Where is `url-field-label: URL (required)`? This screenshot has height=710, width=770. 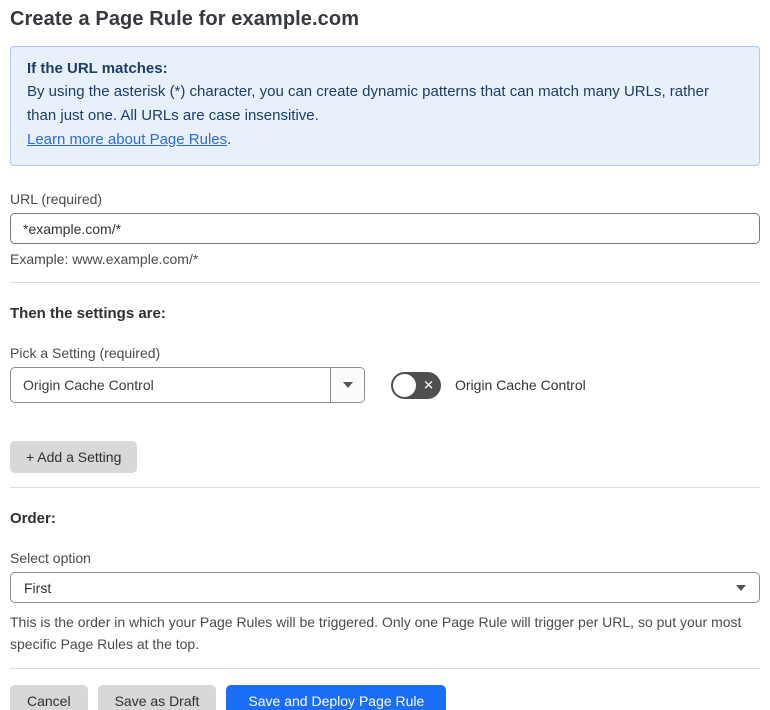 url-field-label: URL (required) is located at coordinates (56, 199).